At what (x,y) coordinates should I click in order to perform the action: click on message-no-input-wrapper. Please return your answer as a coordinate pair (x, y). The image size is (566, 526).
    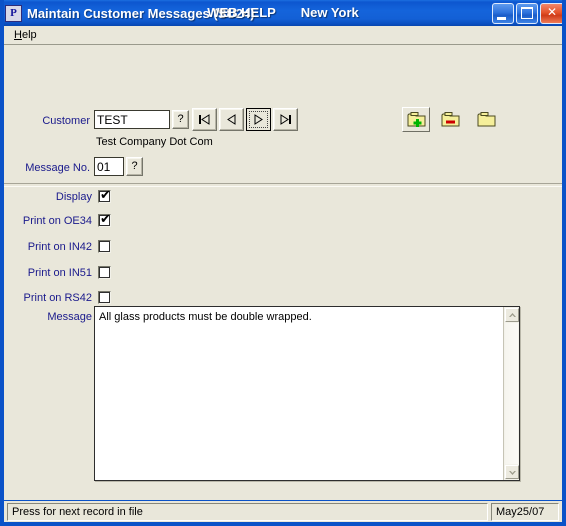
    Looking at the image, I should click on (109, 166).